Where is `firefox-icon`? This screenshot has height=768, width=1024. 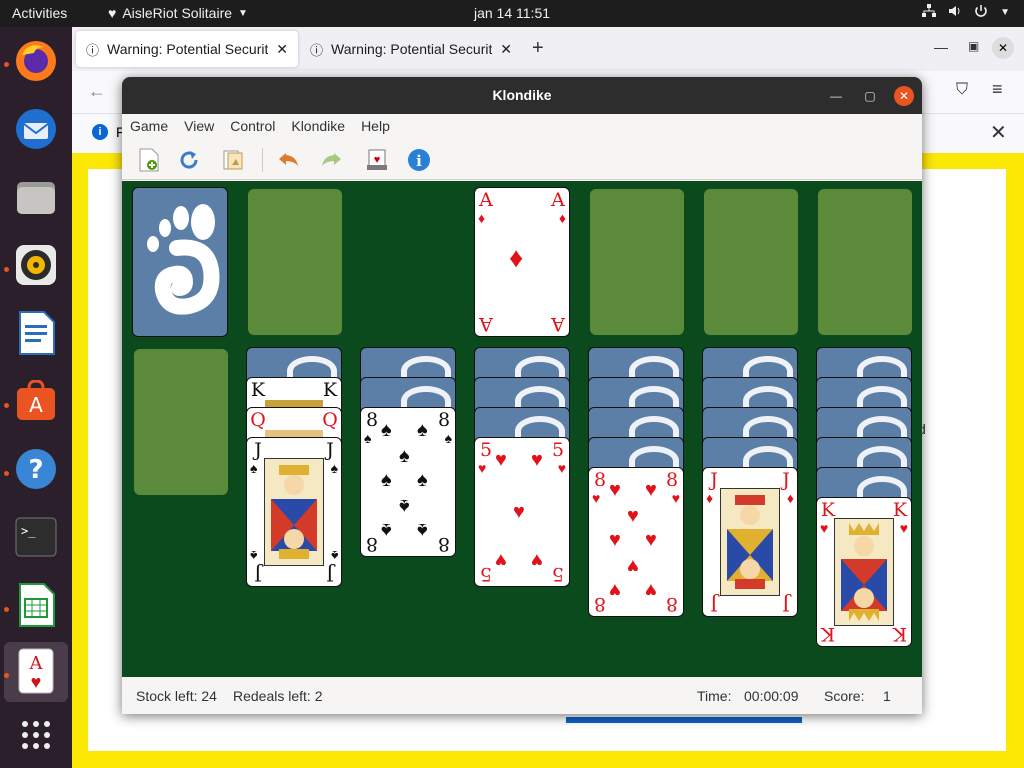 firefox-icon is located at coordinates (36, 61).